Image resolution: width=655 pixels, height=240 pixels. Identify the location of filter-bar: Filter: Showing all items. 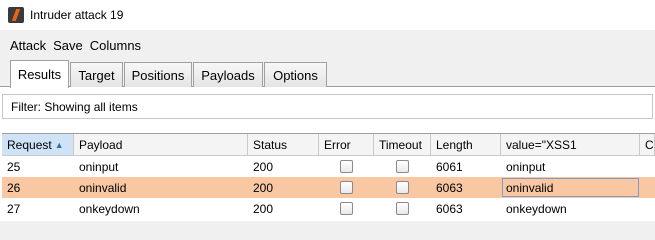
(327, 106).